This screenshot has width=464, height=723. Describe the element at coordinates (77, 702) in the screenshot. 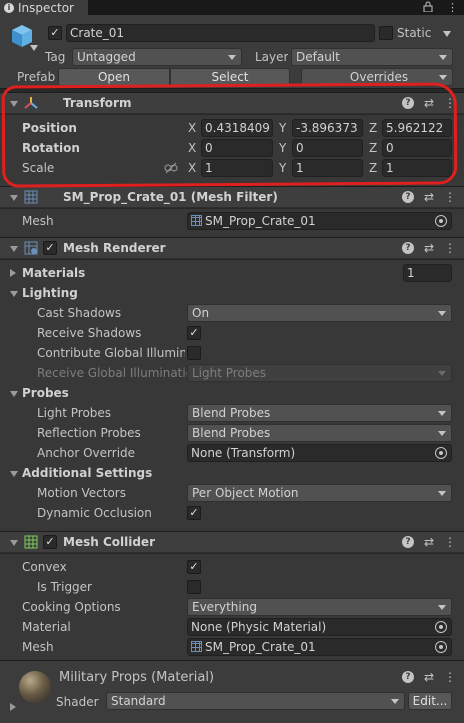

I see `shader-label: Shader` at that location.